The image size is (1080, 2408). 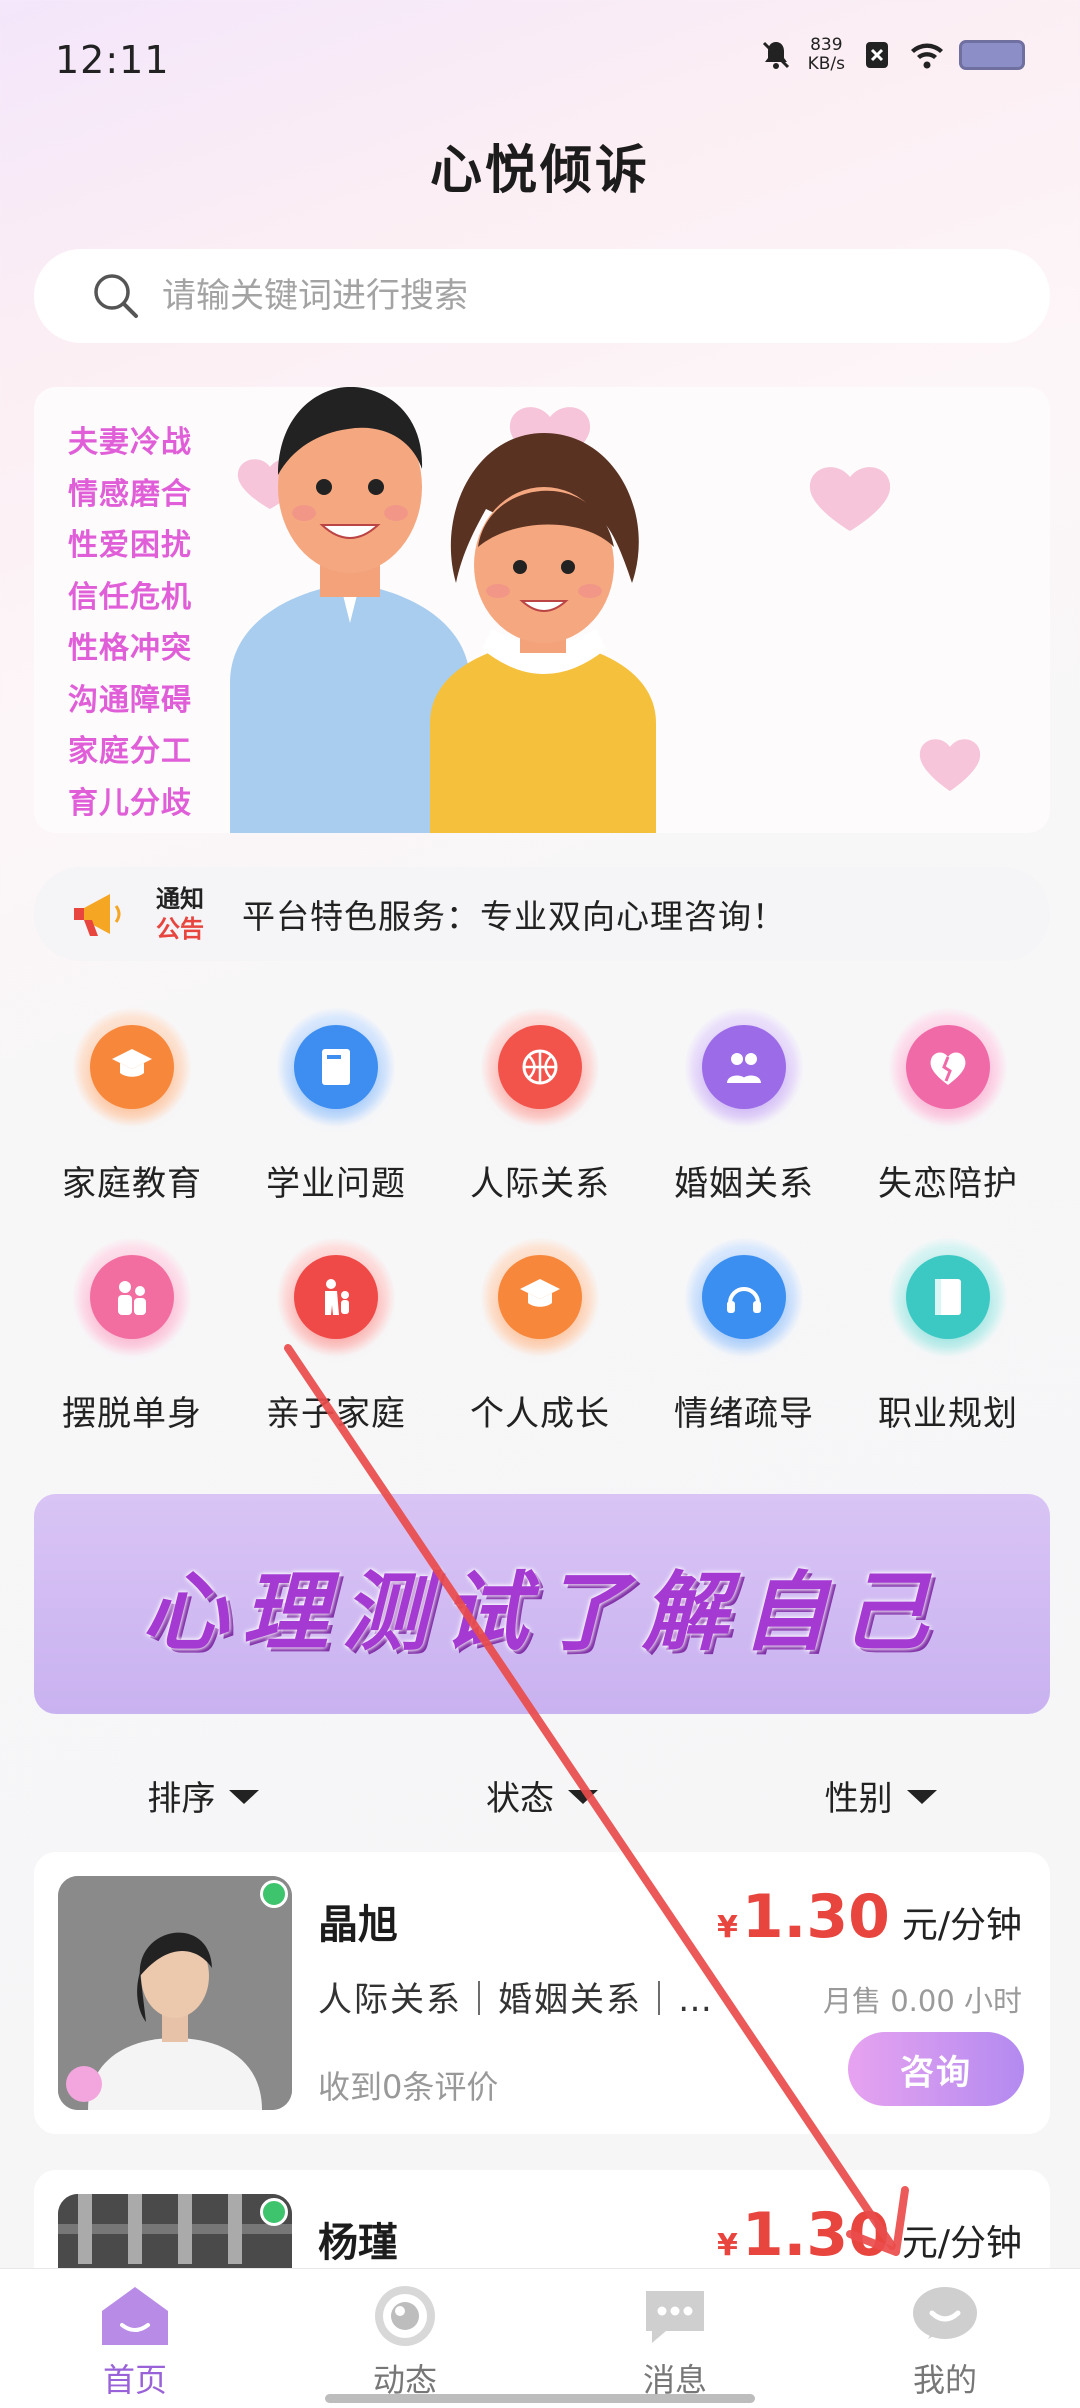 What do you see at coordinates (744, 1115) in the screenshot?
I see `category-item: 婚姻关系` at bounding box center [744, 1115].